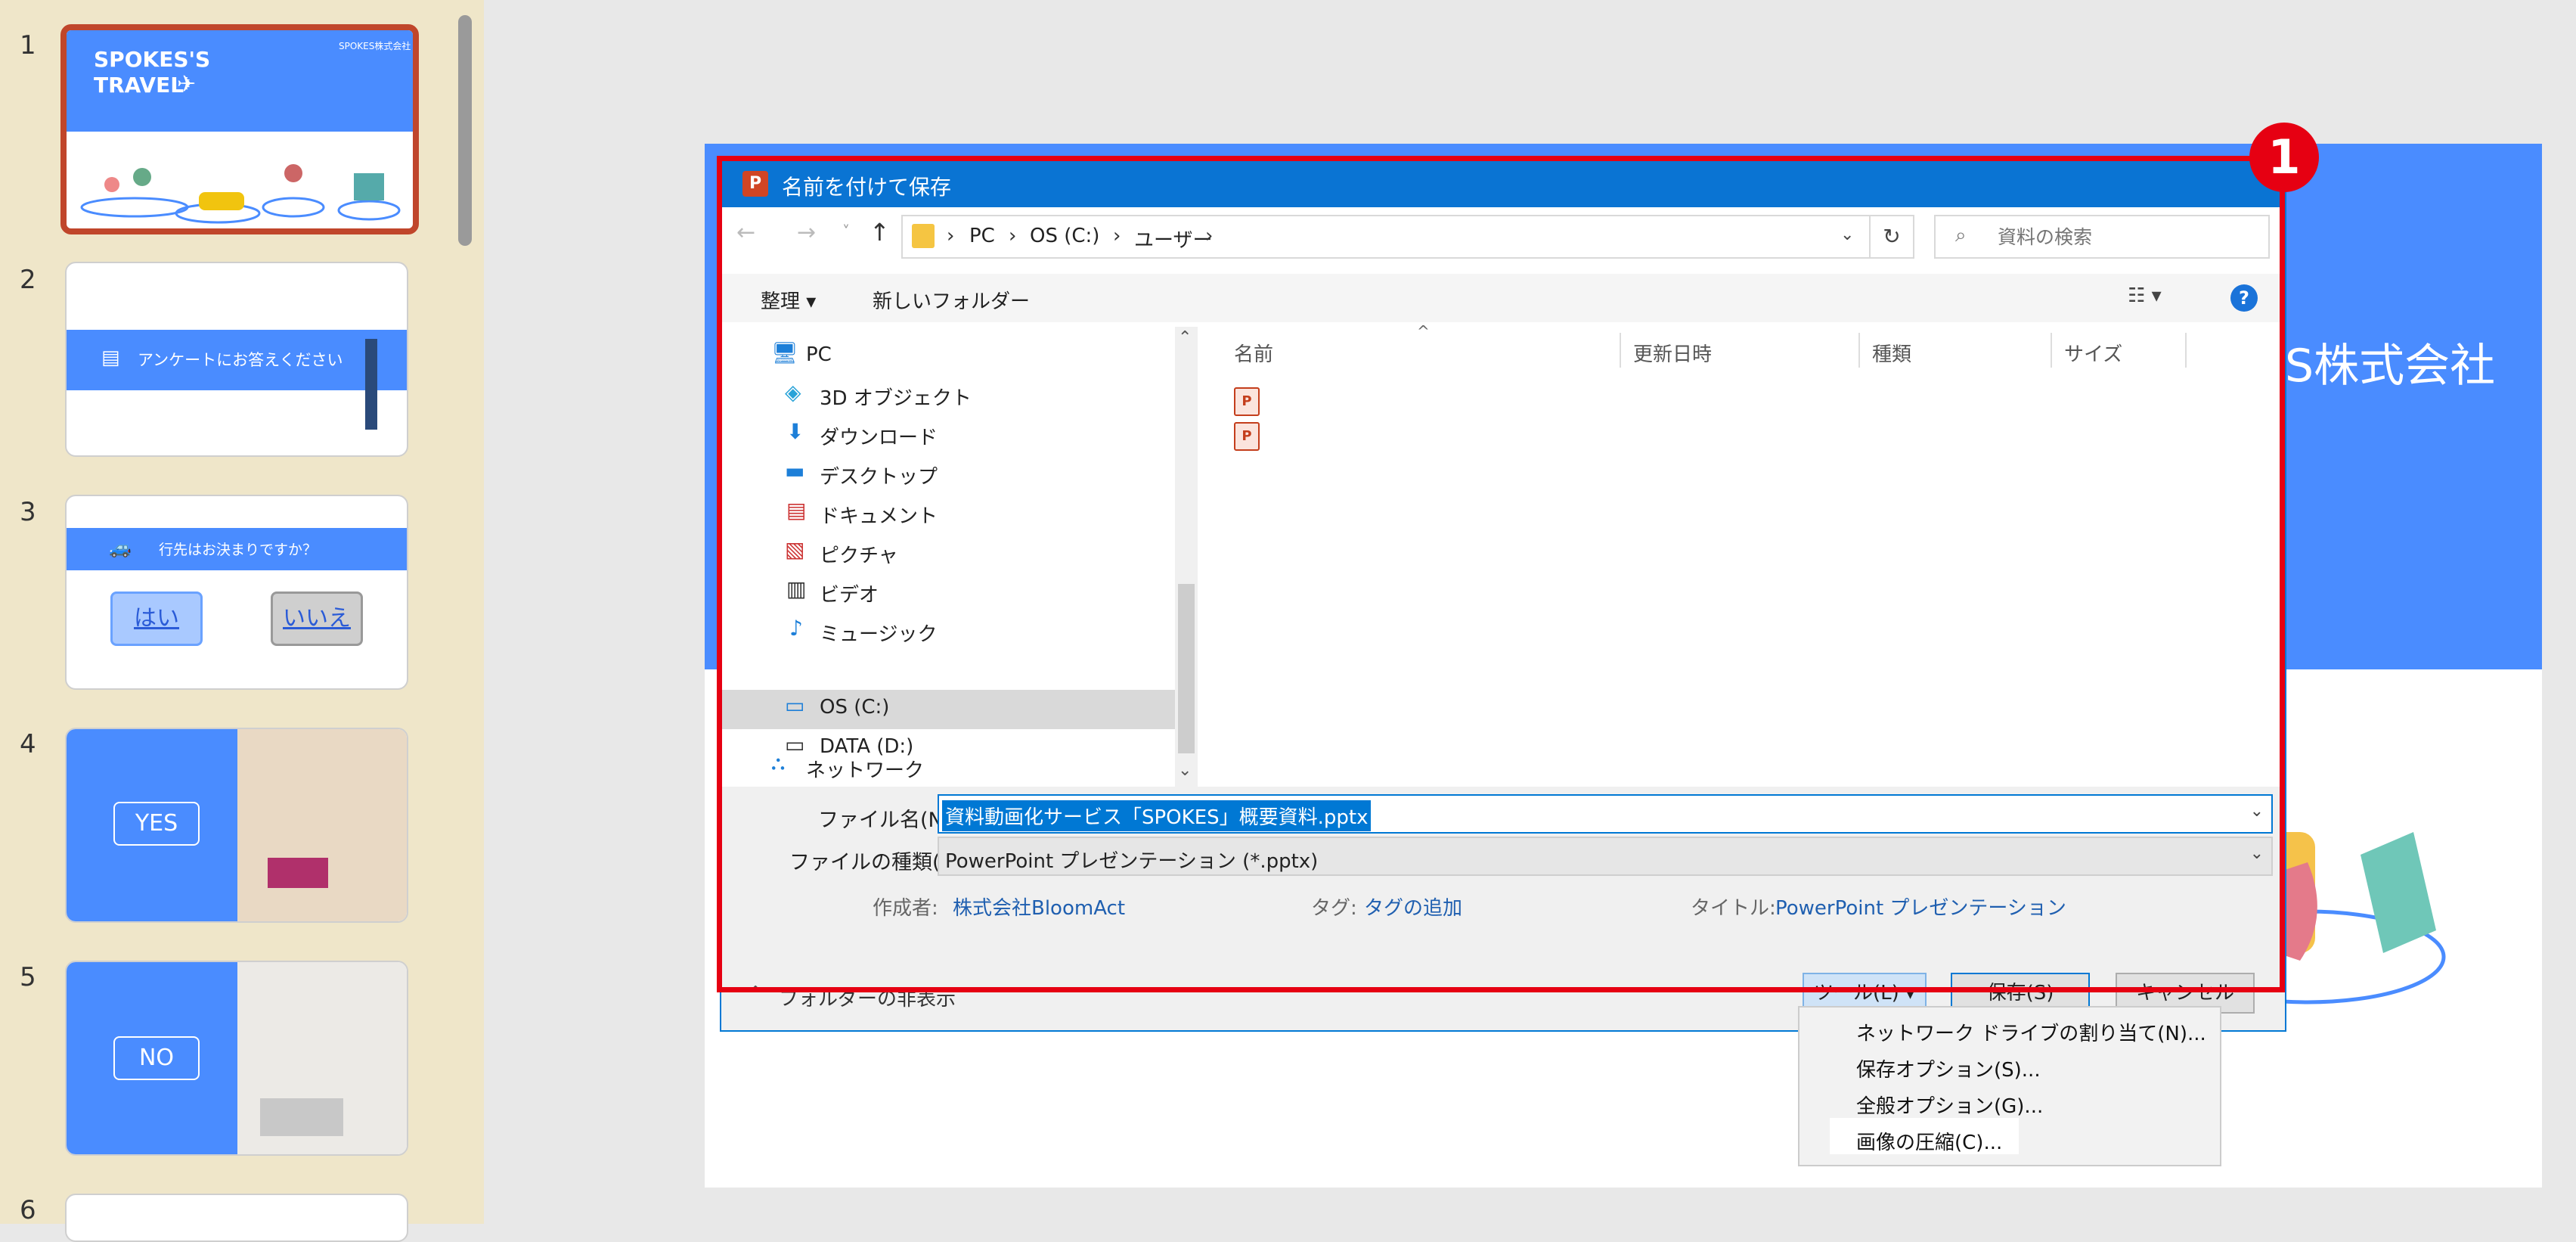 The image size is (2576, 1242). I want to click on worried-person-photo, so click(322, 1058).